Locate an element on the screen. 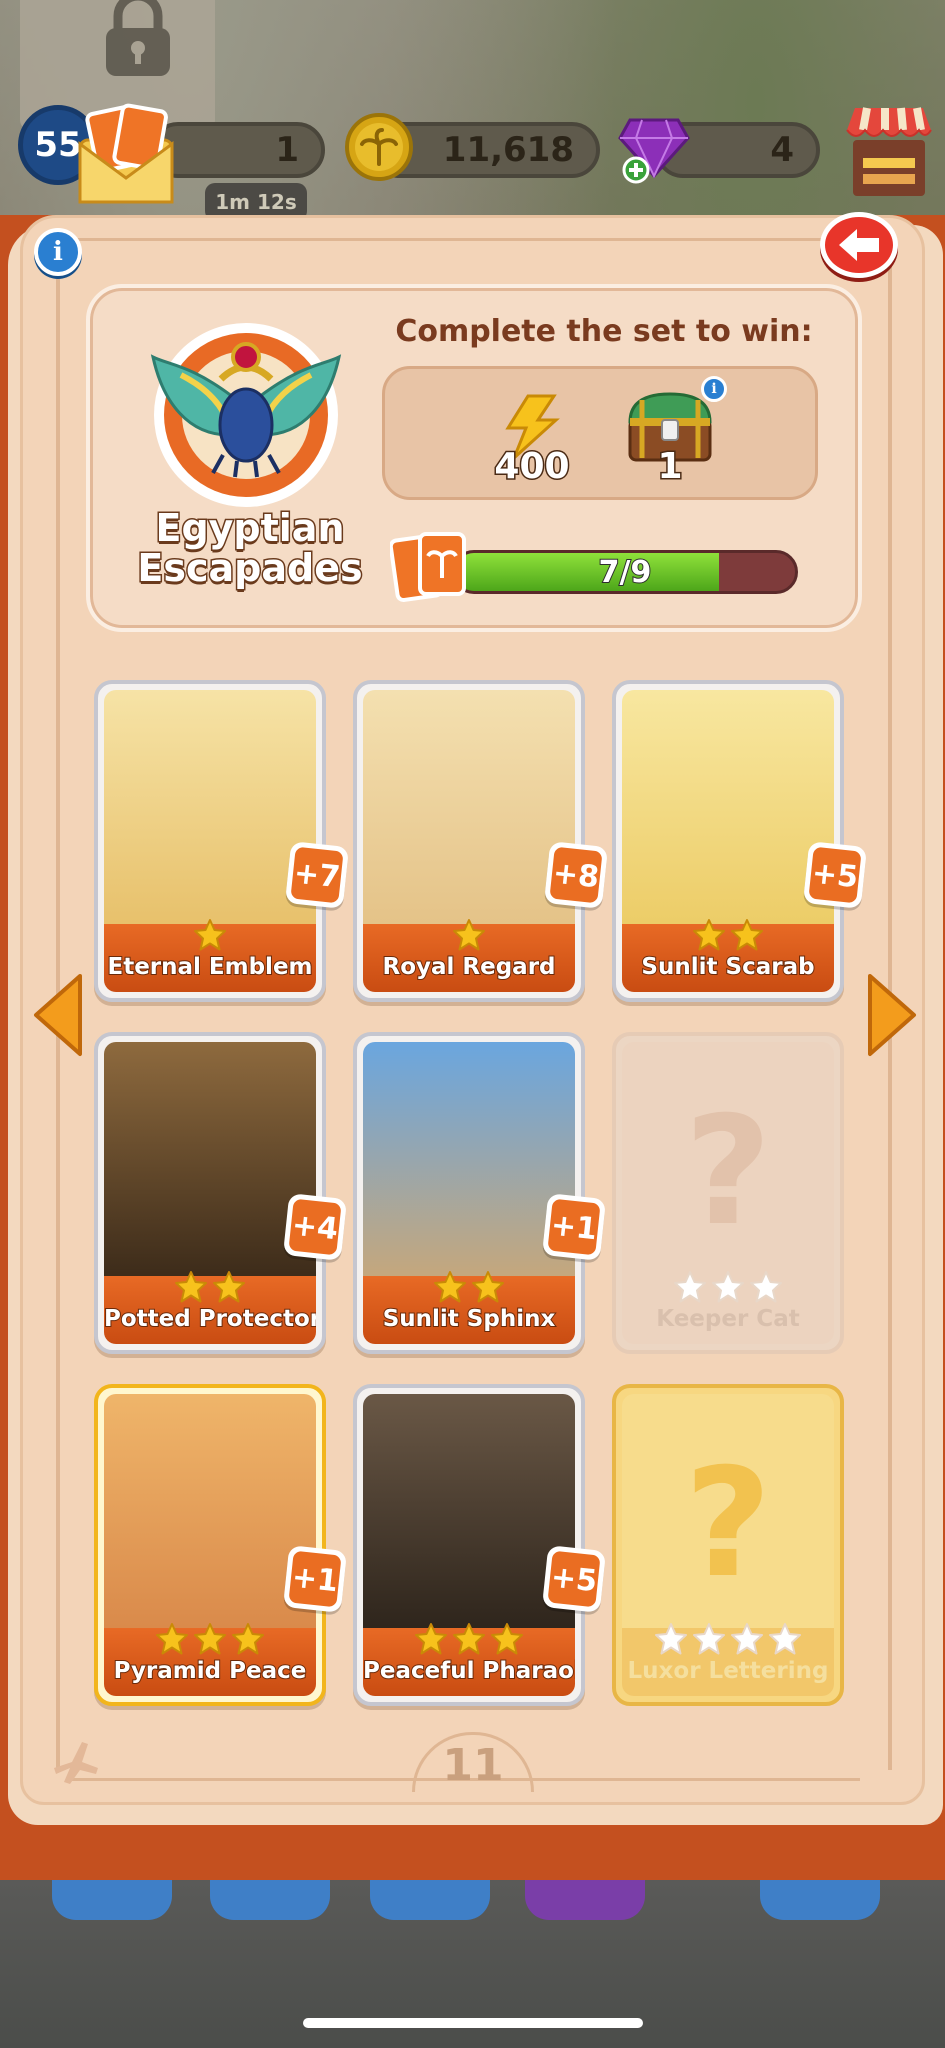  duplicate-count: +8 is located at coordinates (576, 875).